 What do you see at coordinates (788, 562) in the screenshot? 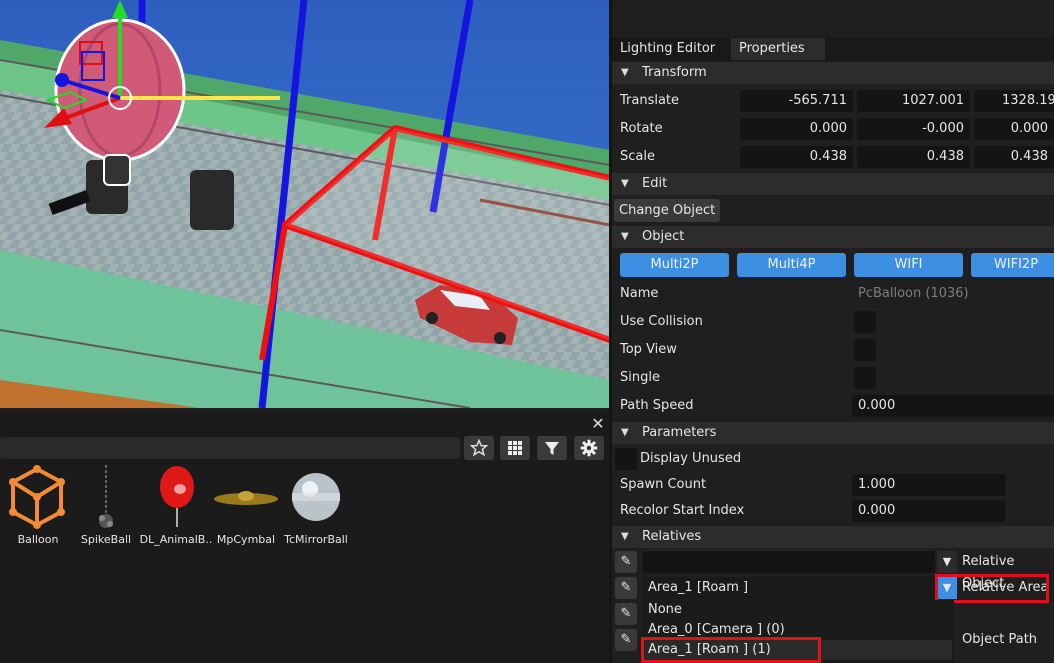
I see `relative-object-field` at bounding box center [788, 562].